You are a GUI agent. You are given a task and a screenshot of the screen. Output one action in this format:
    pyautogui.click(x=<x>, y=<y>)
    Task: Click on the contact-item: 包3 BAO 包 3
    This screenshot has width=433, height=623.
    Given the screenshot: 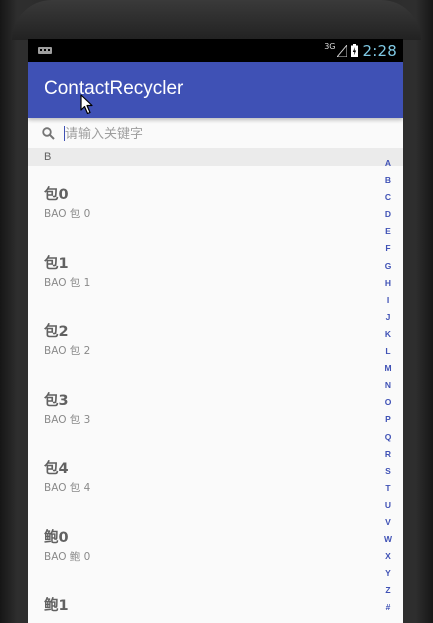 What is the action you would take?
    pyautogui.click(x=198, y=406)
    